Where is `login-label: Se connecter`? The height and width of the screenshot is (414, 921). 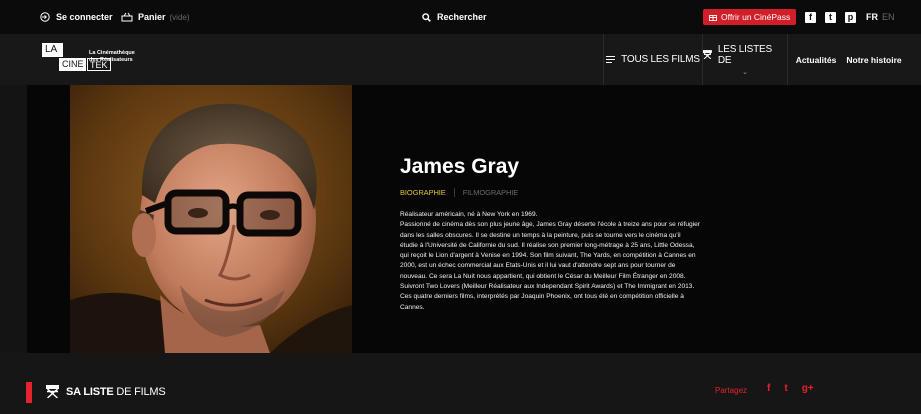
login-label: Se connecter is located at coordinates (84, 17).